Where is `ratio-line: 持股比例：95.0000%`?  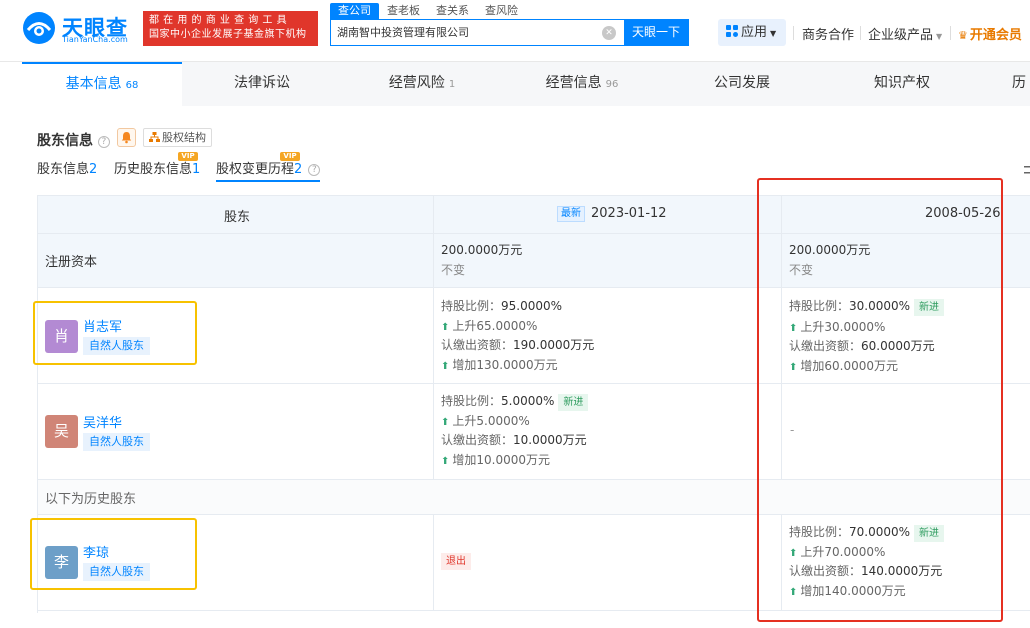 ratio-line: 持股比例：95.0000% is located at coordinates (501, 305).